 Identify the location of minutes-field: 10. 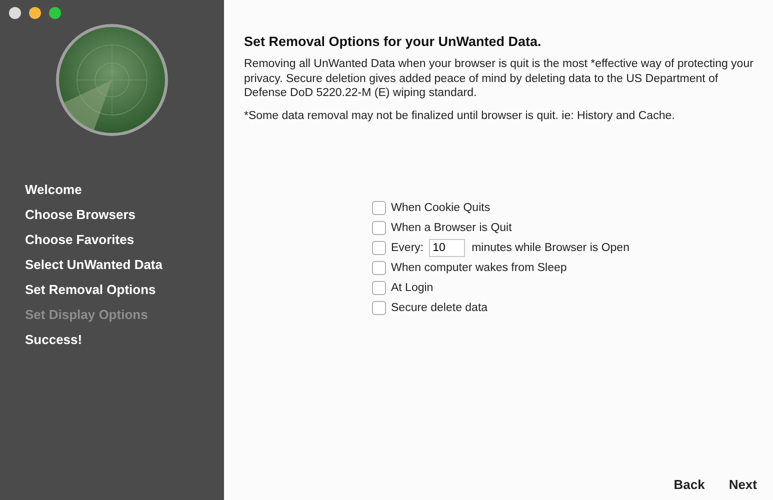
(446, 248).